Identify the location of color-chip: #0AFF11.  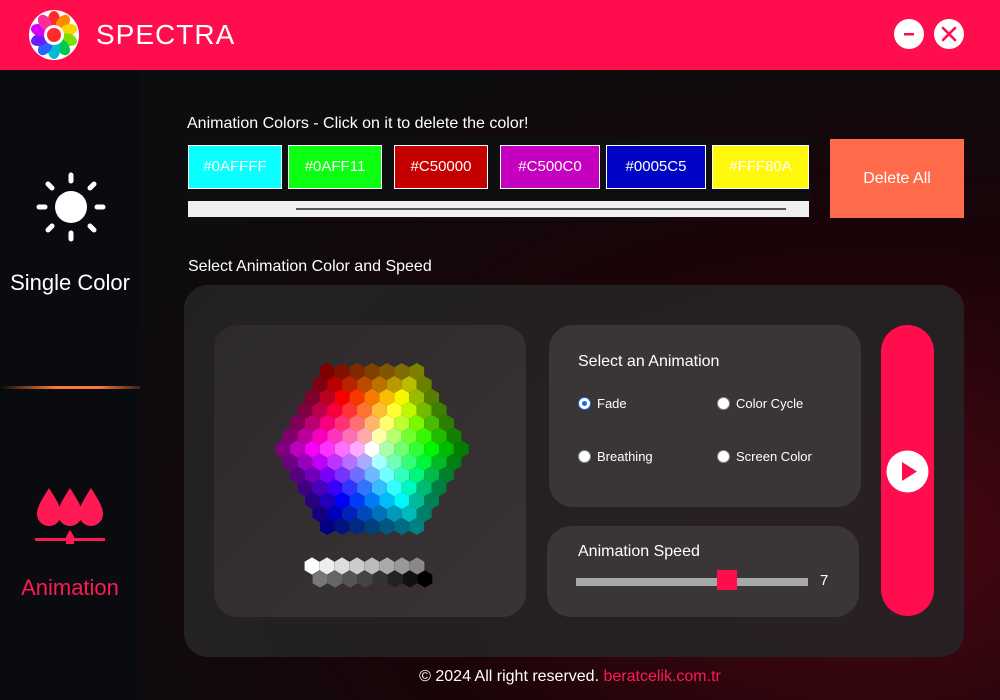
(335, 167).